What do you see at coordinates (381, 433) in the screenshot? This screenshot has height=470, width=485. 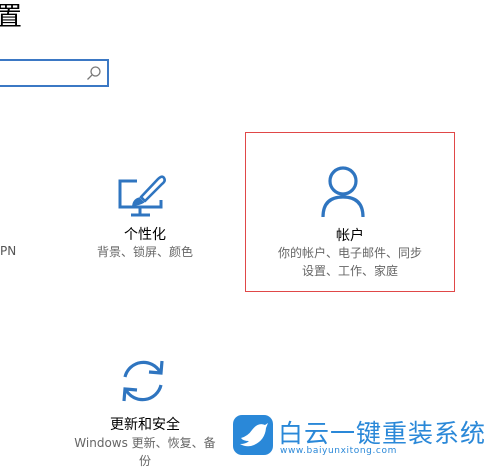 I see `watermark-text: 白云一键重装系统` at bounding box center [381, 433].